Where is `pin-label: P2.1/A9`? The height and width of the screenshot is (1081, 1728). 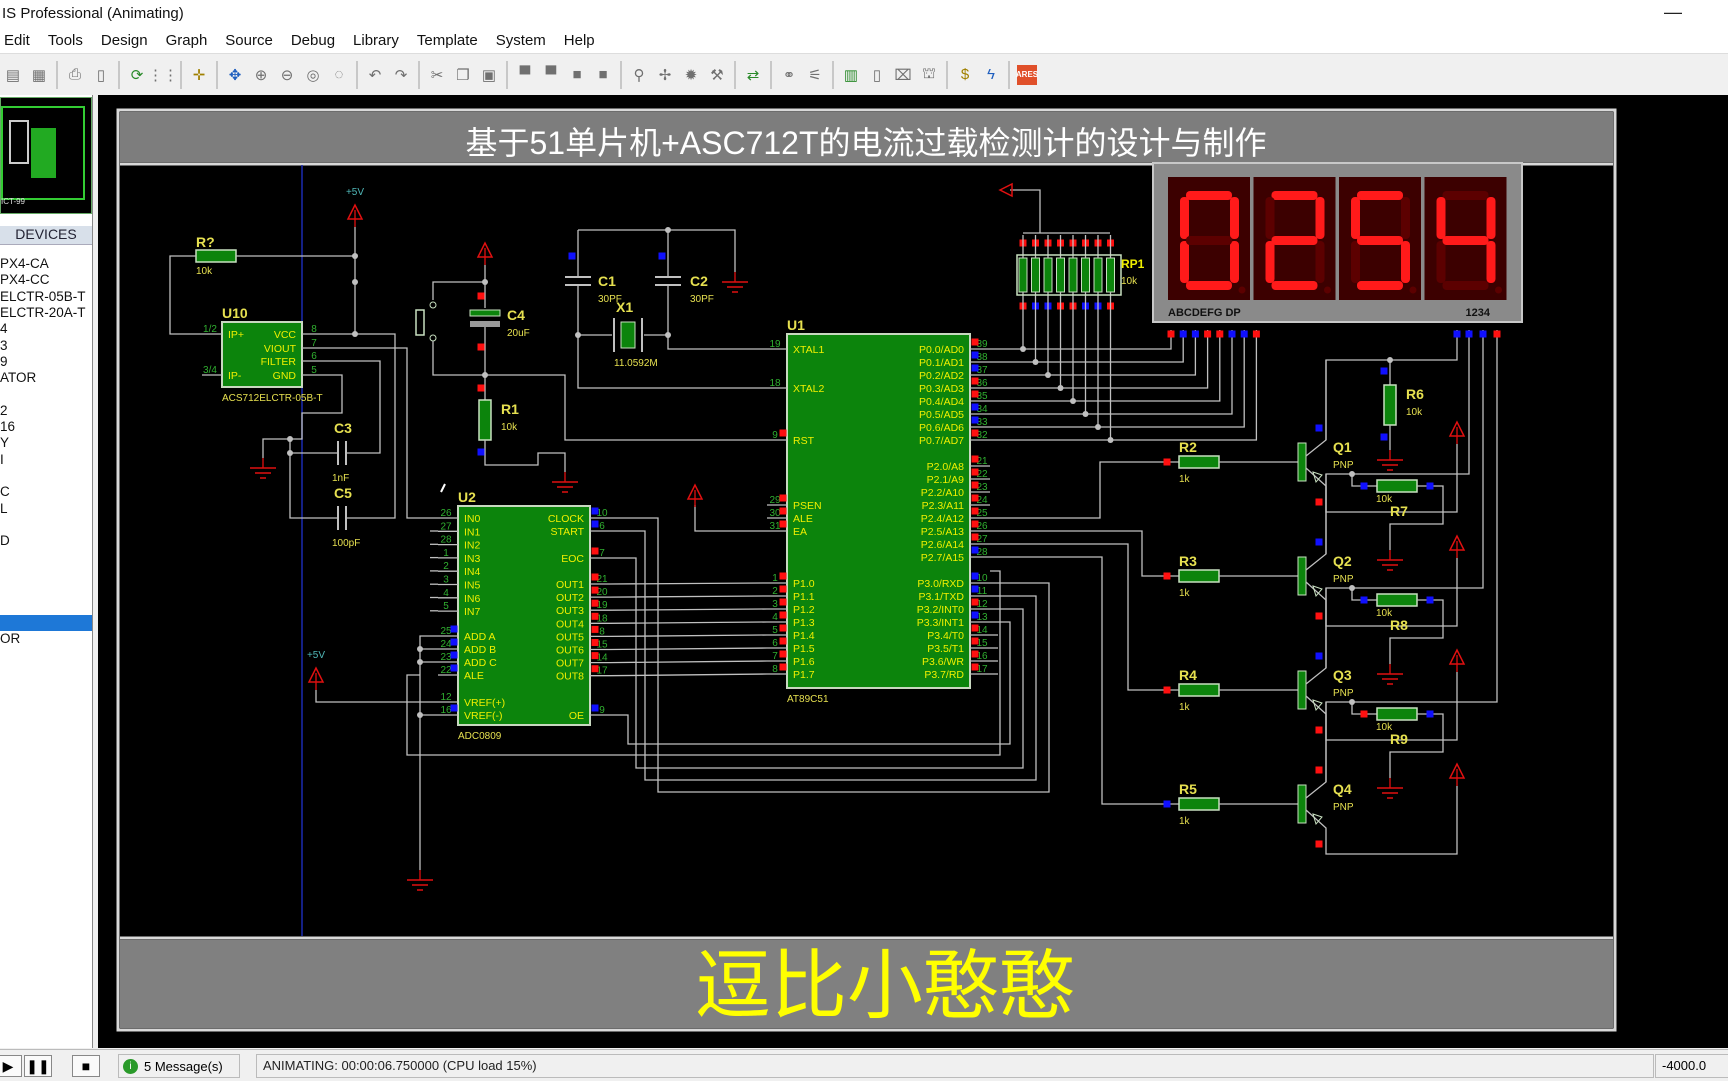 pin-label: P2.1/A9 is located at coordinates (946, 480).